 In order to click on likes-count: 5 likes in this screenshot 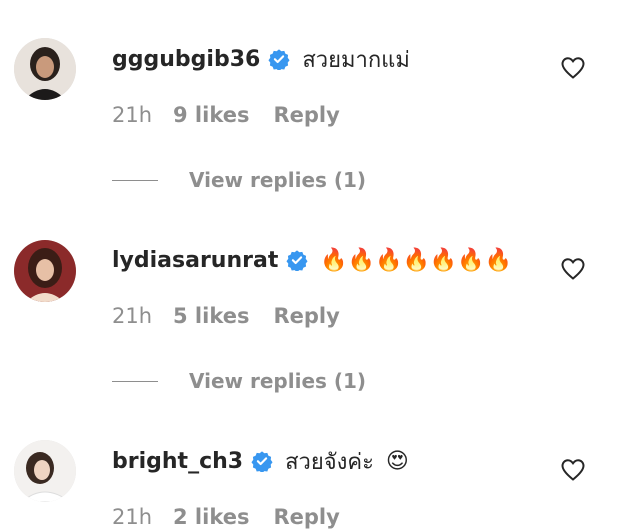, I will do `click(211, 316)`.